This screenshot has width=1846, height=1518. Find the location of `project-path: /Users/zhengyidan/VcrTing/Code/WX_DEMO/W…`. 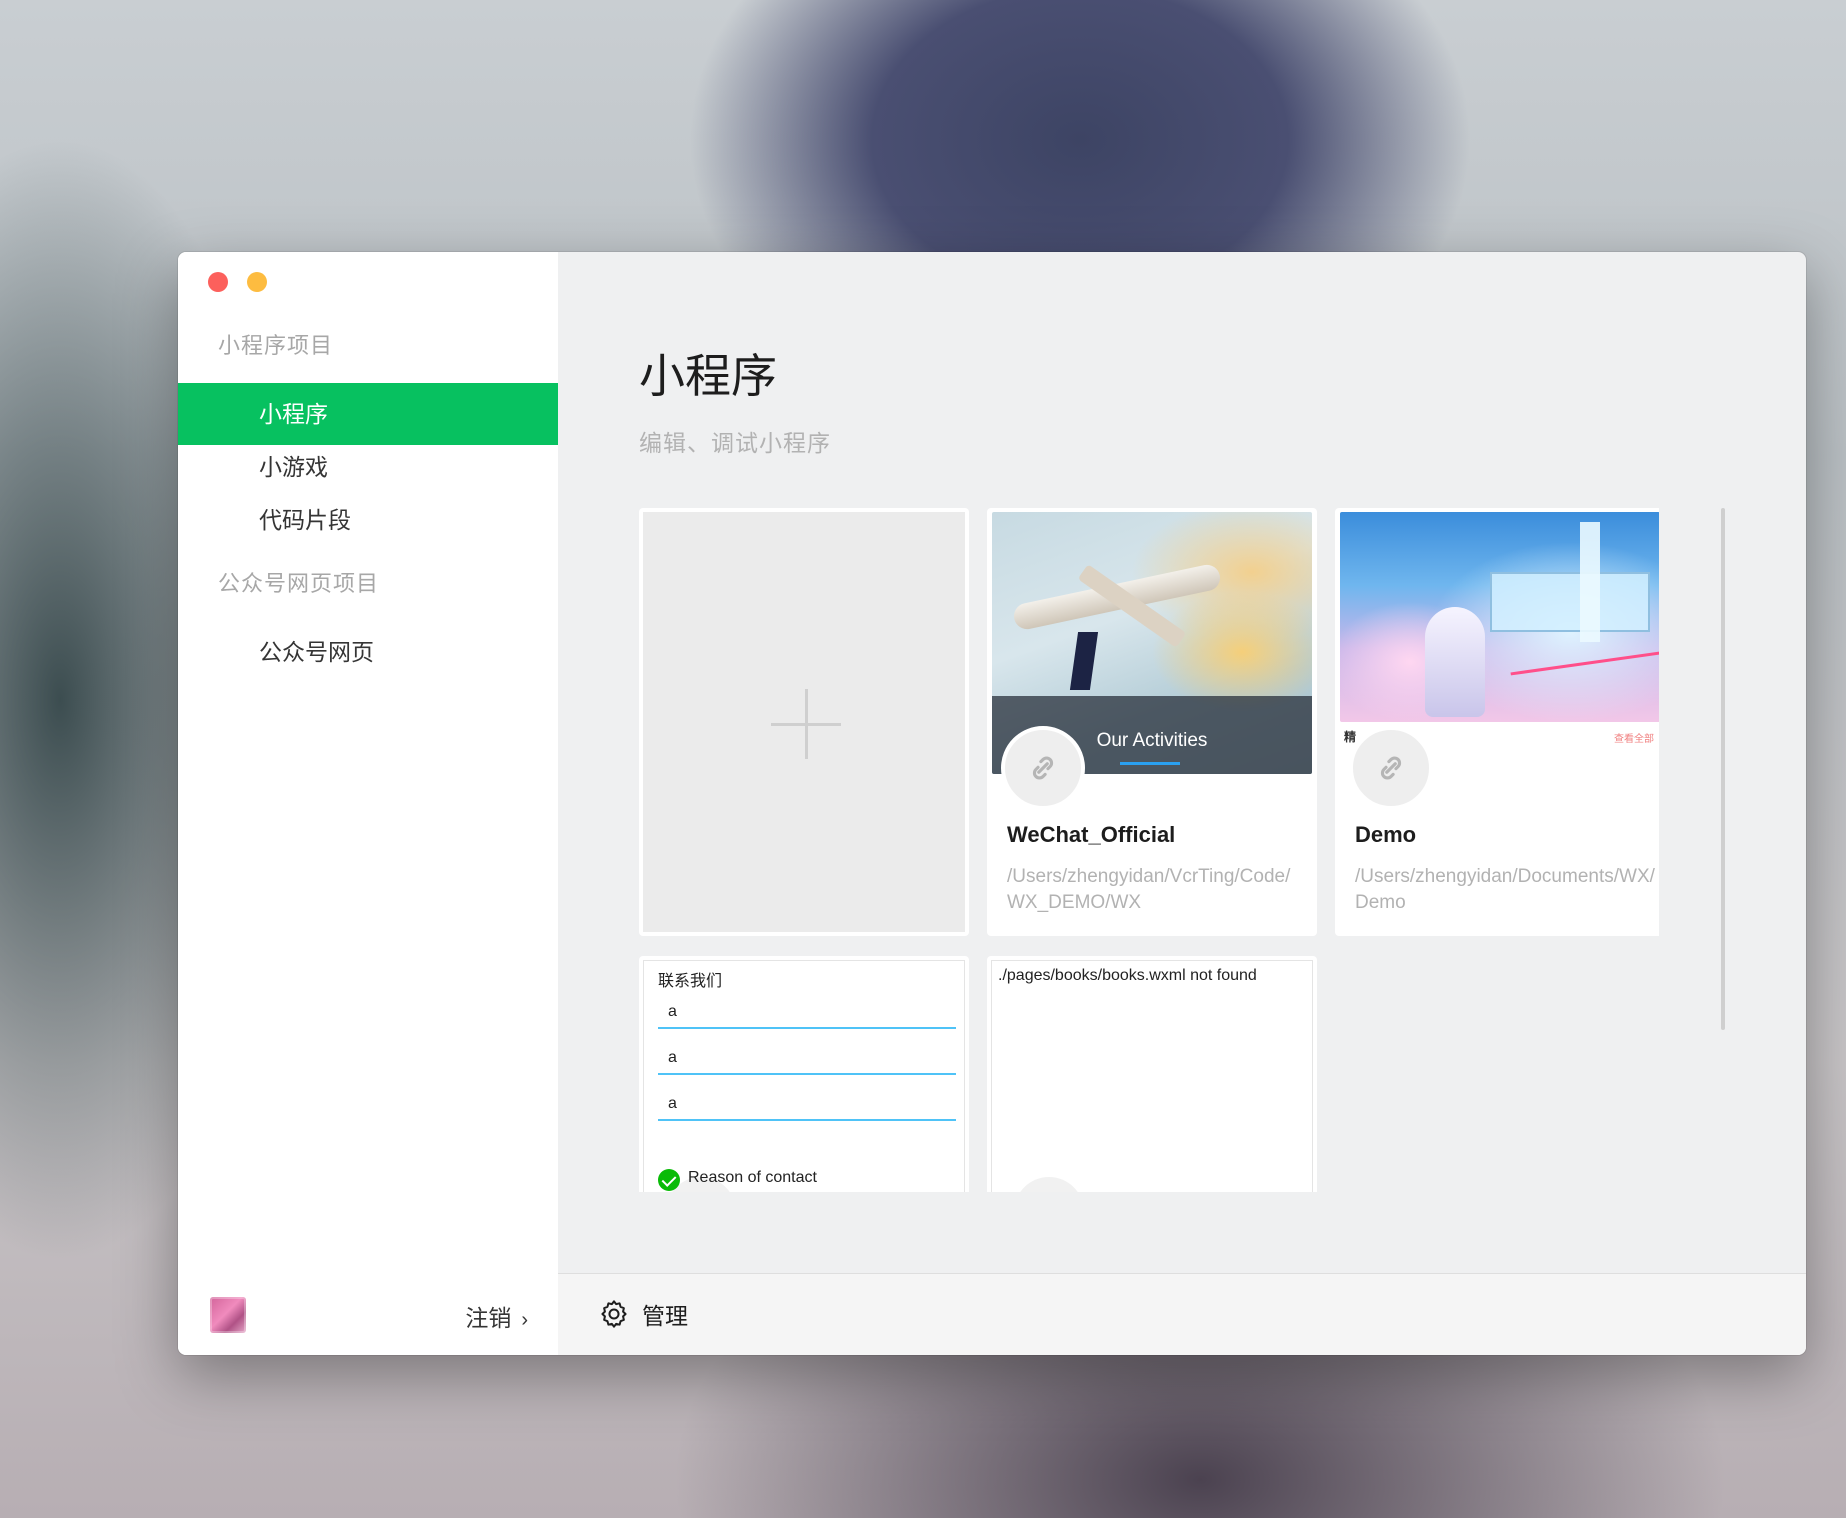

project-path: /Users/zhengyidan/VcrTing/Code/WX_DEMO/W… is located at coordinates (1149, 889).